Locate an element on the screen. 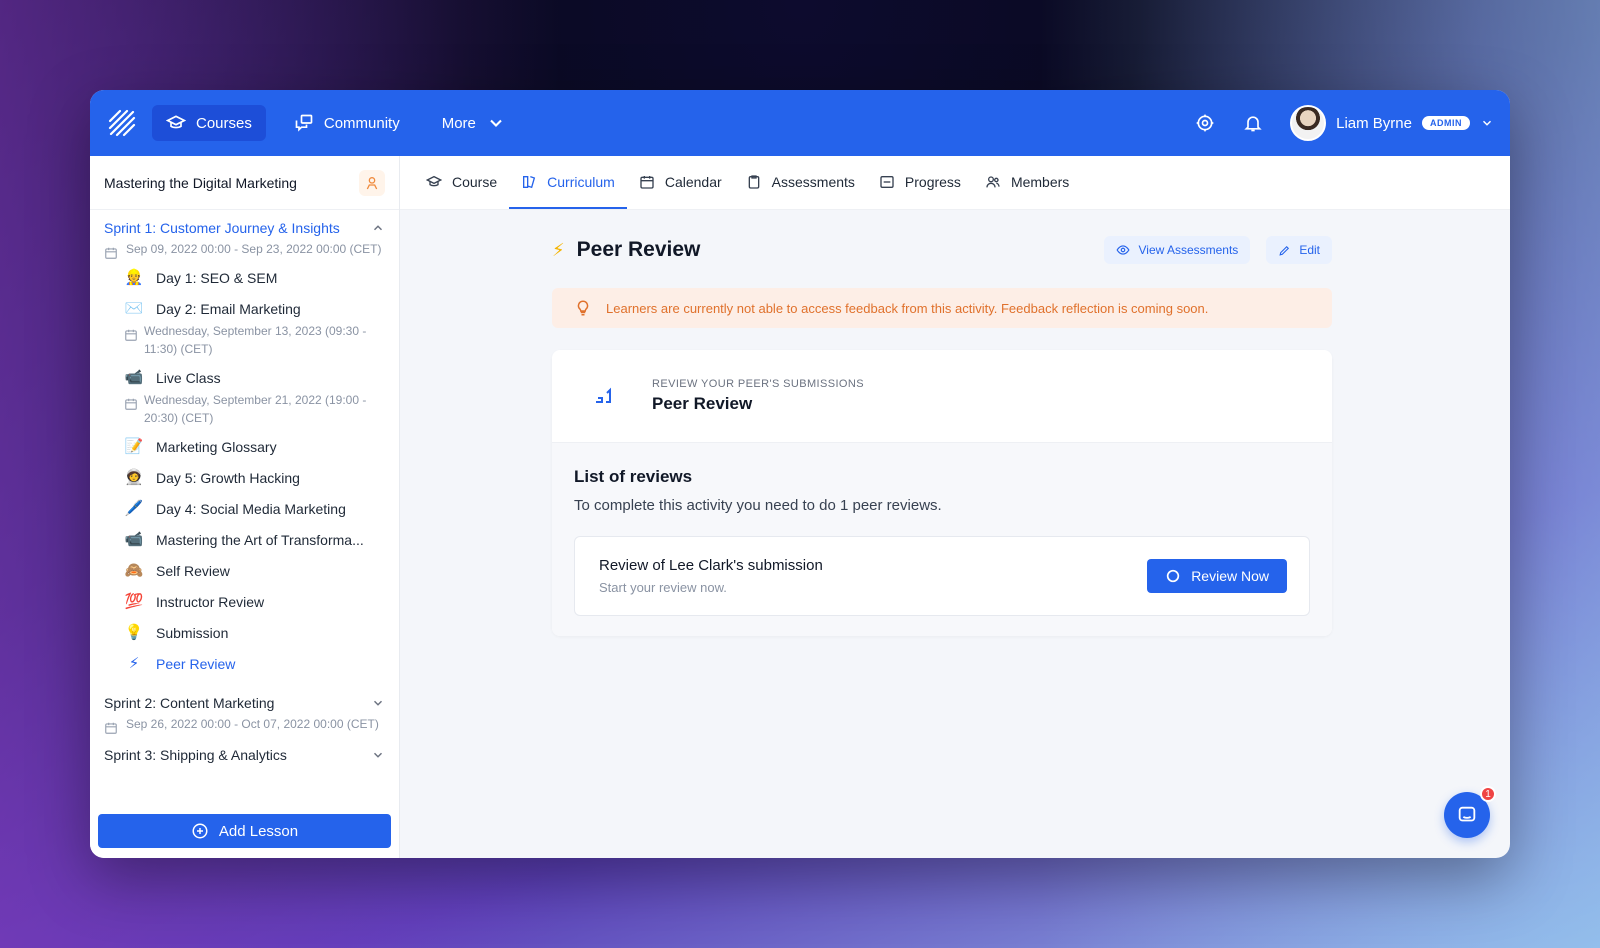 The width and height of the screenshot is (1600, 948). nav-more-button: More is located at coordinates (474, 123).